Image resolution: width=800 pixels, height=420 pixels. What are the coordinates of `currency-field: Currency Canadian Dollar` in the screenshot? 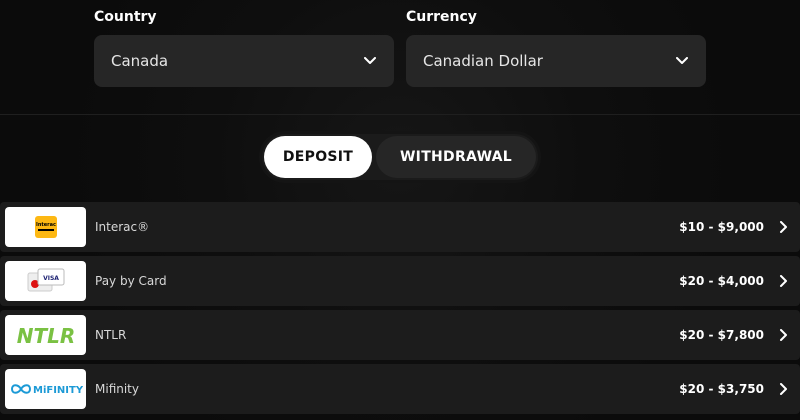 It's located at (556, 47).